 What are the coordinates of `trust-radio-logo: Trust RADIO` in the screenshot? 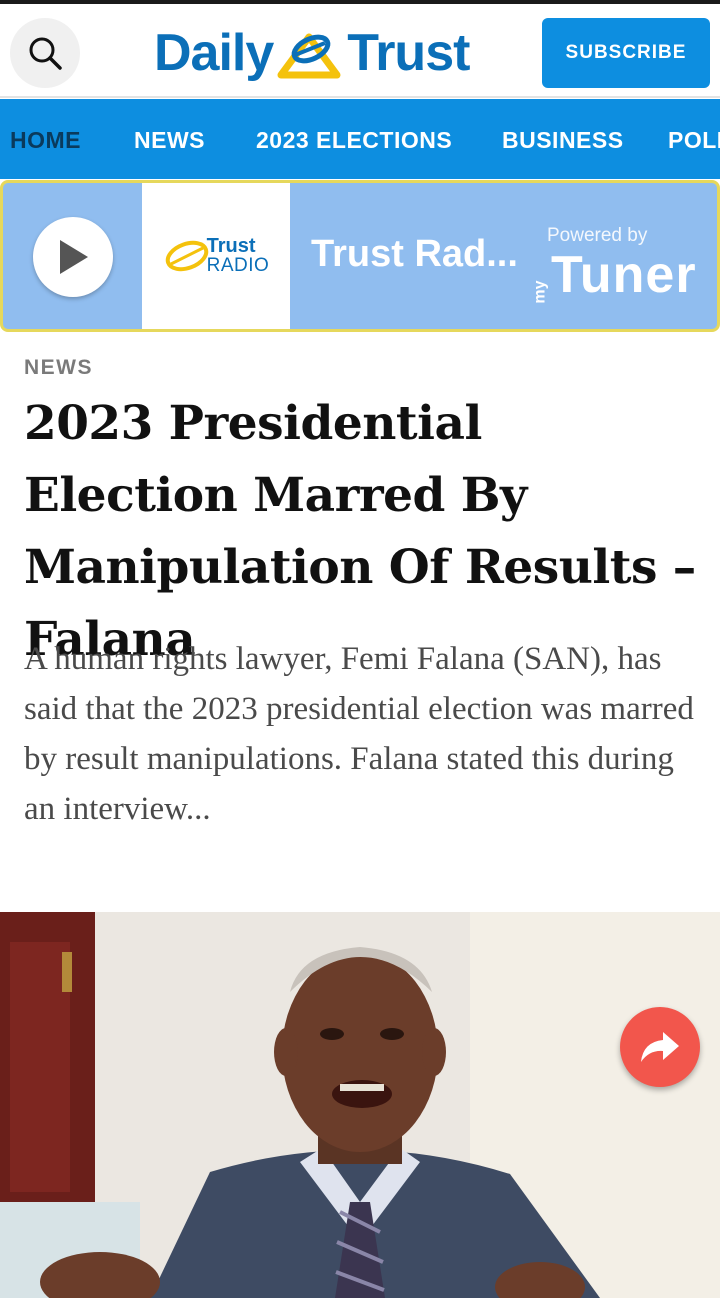 It's located at (216, 256).